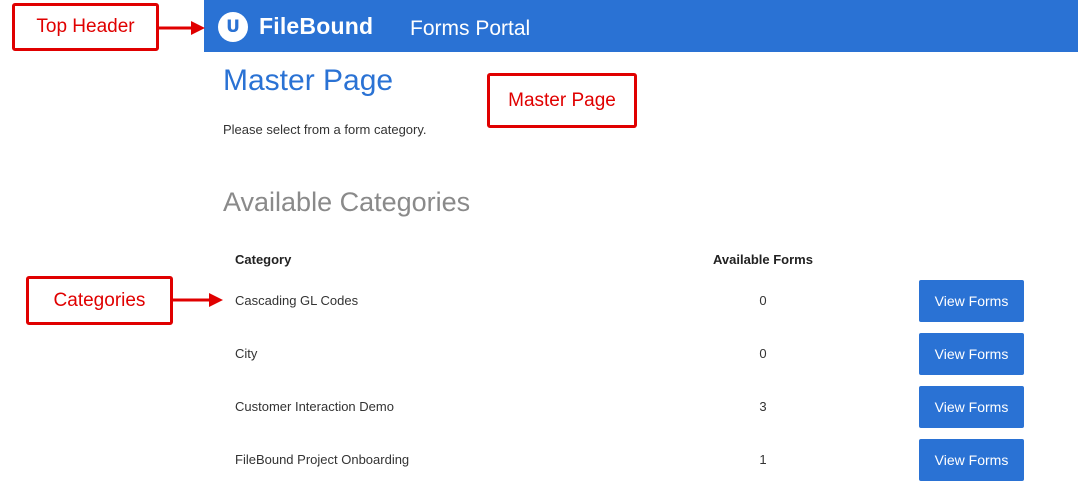 The height and width of the screenshot is (488, 1078). I want to click on annotation-categories: Categories, so click(99, 300).